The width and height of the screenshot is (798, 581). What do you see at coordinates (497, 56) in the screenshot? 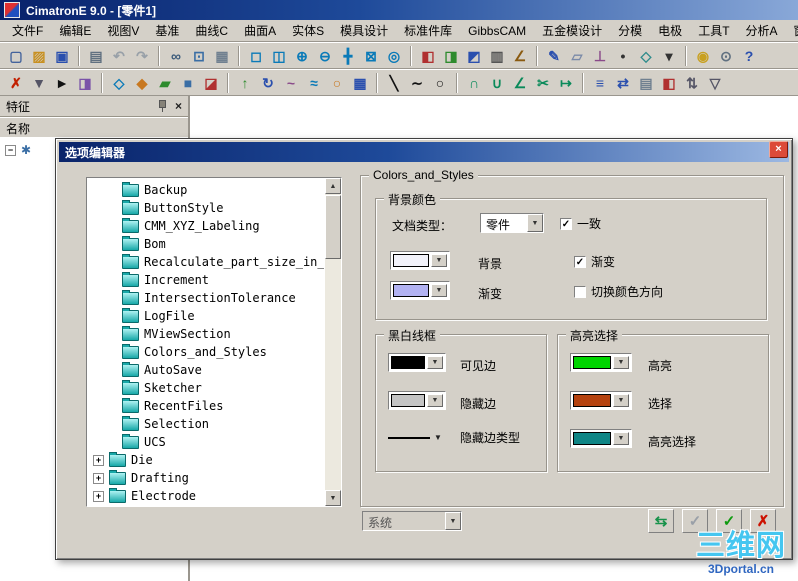
I see `calculator-icon: ▥` at bounding box center [497, 56].